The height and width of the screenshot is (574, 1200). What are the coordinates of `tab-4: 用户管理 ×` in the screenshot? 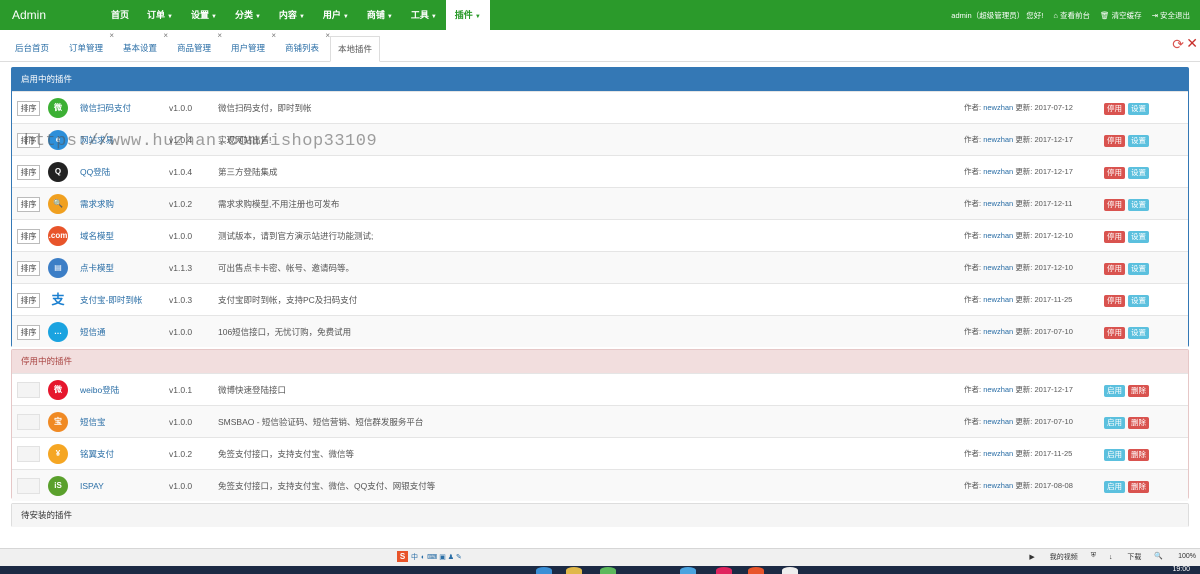 It's located at (250, 47).